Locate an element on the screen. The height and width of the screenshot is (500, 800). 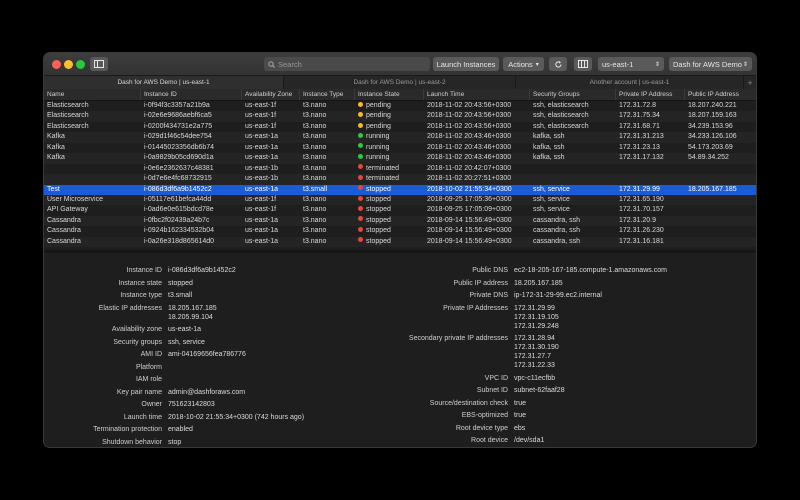
launch-instances-button: Launch Instances is located at coordinates (466, 64).